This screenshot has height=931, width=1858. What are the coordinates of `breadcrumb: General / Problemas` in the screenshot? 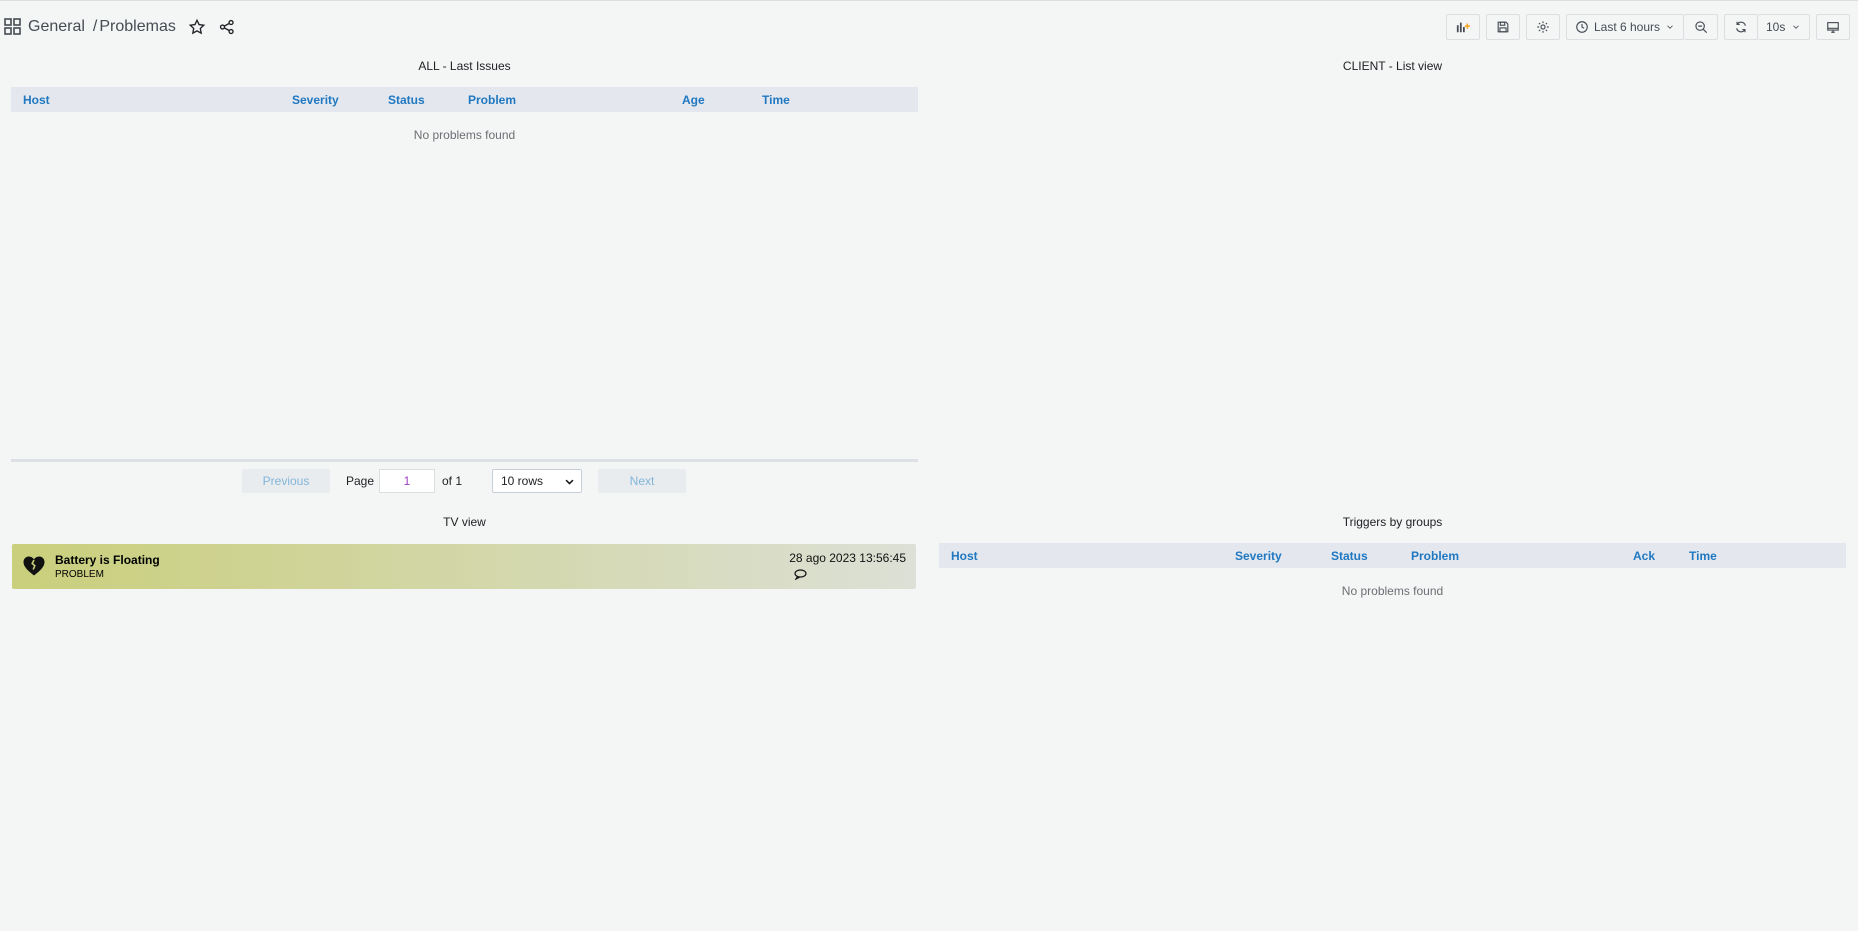 It's located at (118, 27).